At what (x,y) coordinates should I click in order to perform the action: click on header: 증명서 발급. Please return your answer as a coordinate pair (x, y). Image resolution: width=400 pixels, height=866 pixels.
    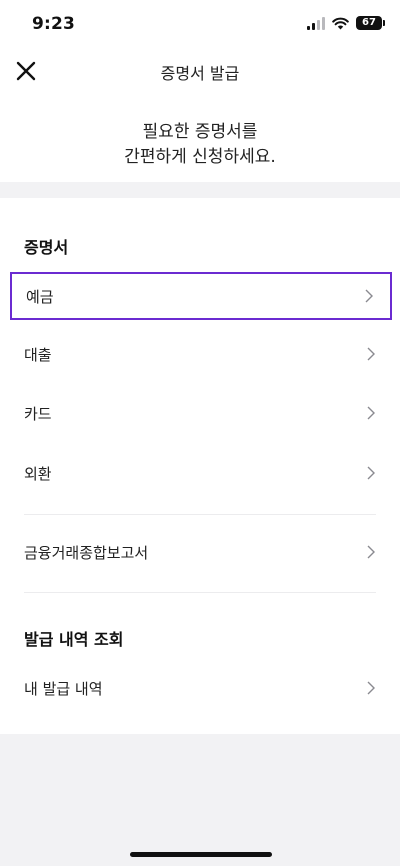
    Looking at the image, I should click on (200, 71).